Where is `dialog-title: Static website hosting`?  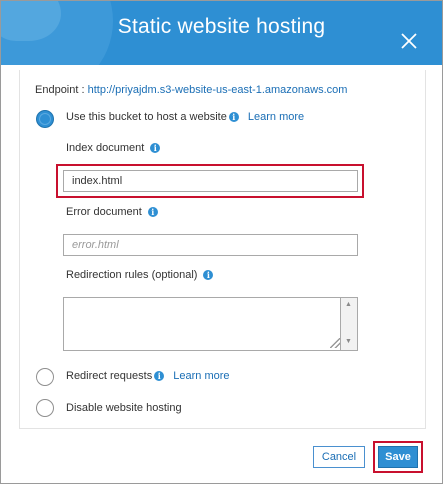 dialog-title: Static website hosting is located at coordinates (221, 26).